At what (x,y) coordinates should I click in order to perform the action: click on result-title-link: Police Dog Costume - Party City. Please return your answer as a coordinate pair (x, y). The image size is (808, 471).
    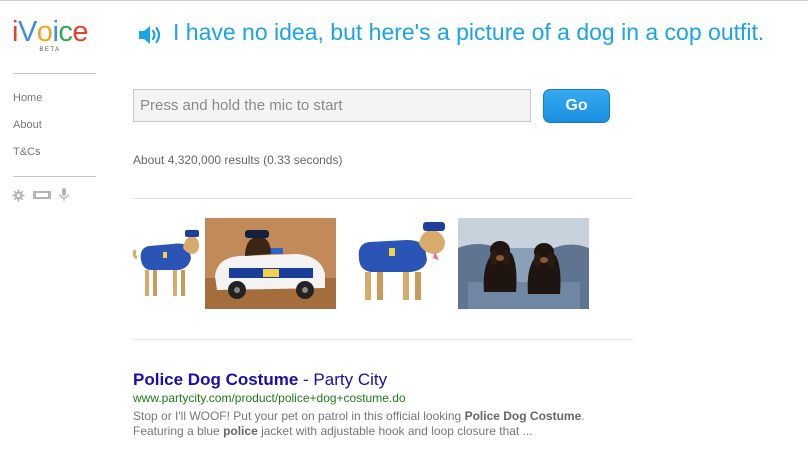
    Looking at the image, I should click on (260, 380).